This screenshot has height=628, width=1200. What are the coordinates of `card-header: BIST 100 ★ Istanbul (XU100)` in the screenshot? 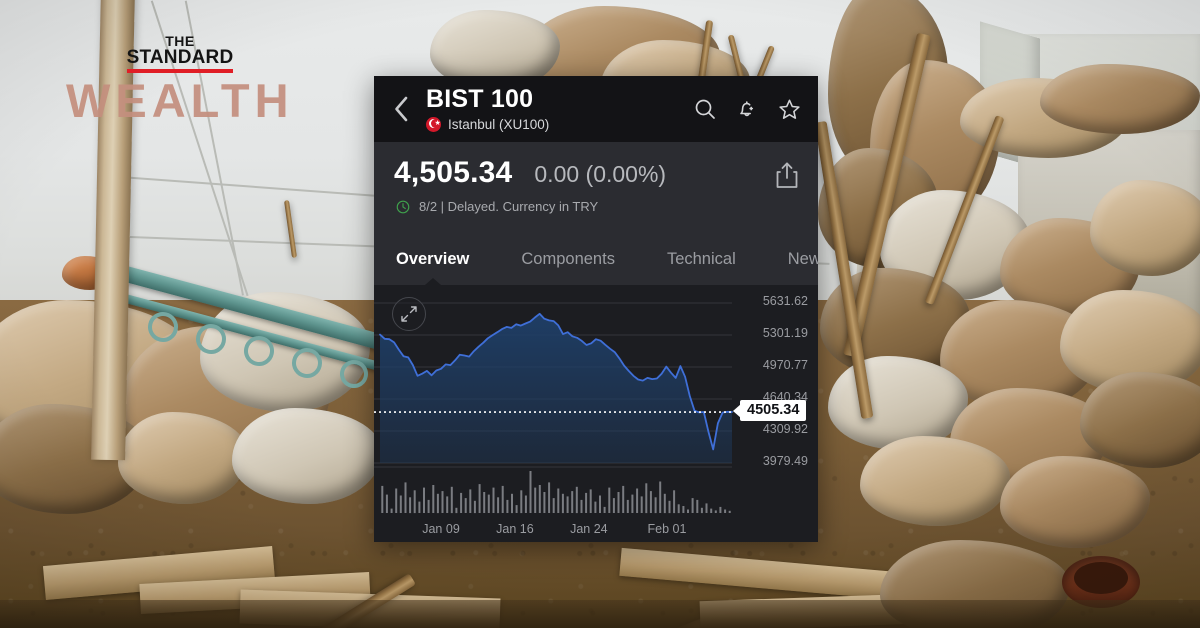 It's located at (596, 109).